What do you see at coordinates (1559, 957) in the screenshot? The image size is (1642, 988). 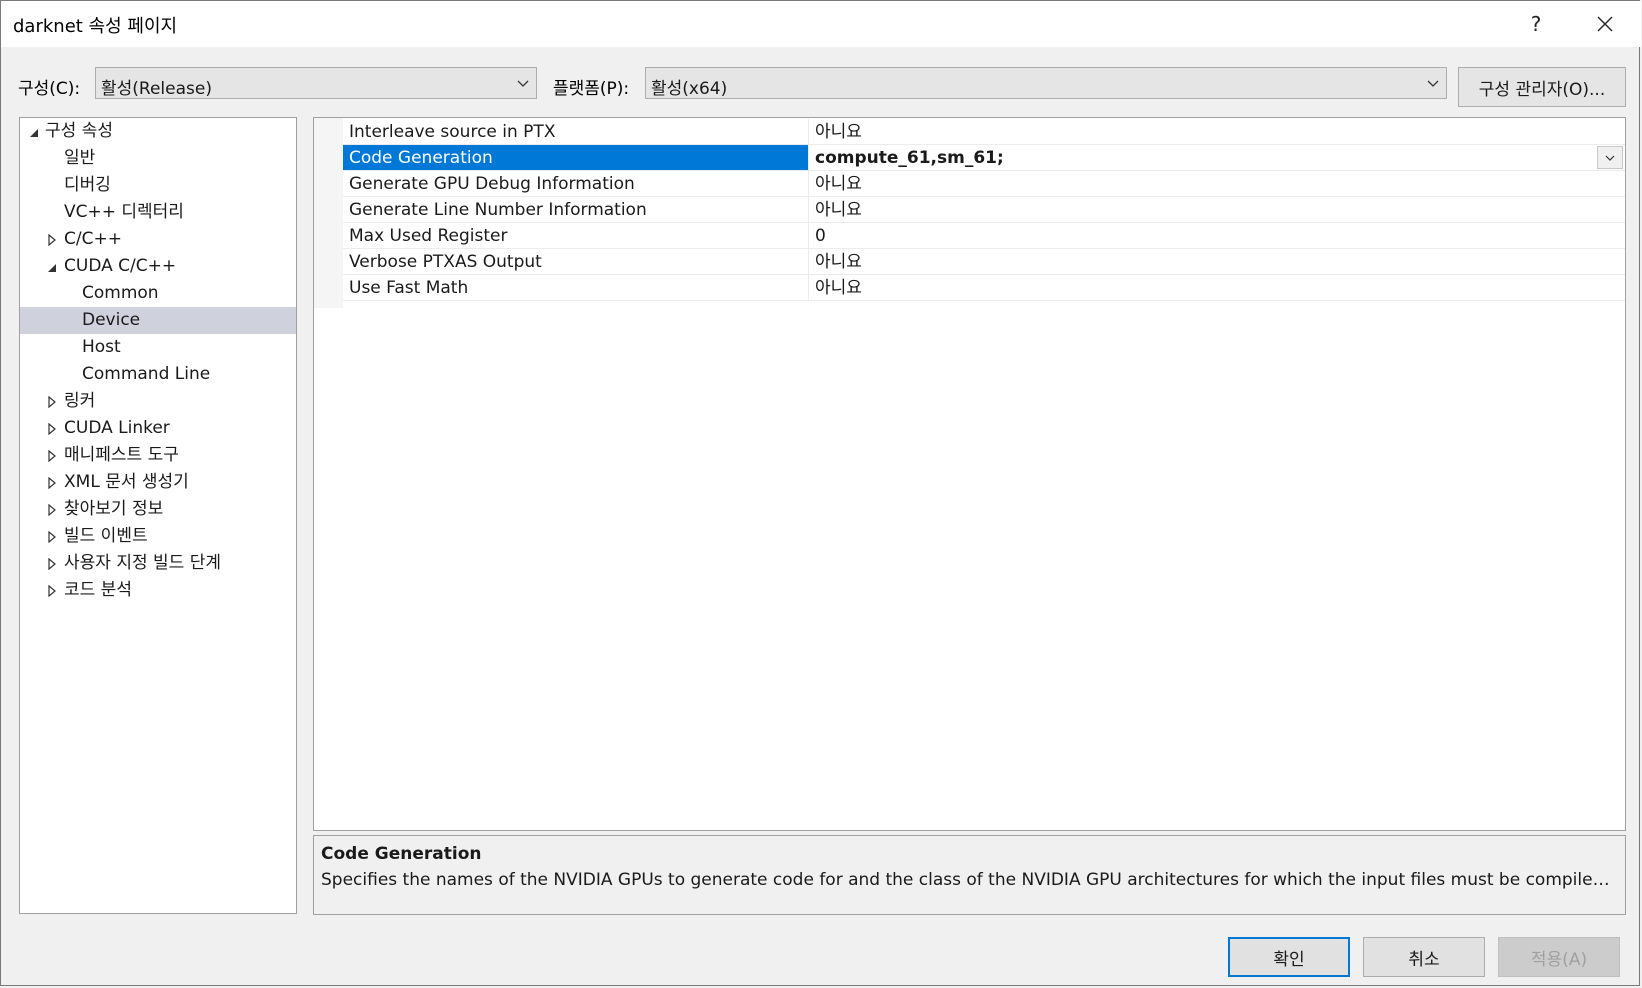 I see `apply-button: 적용(A)` at bounding box center [1559, 957].